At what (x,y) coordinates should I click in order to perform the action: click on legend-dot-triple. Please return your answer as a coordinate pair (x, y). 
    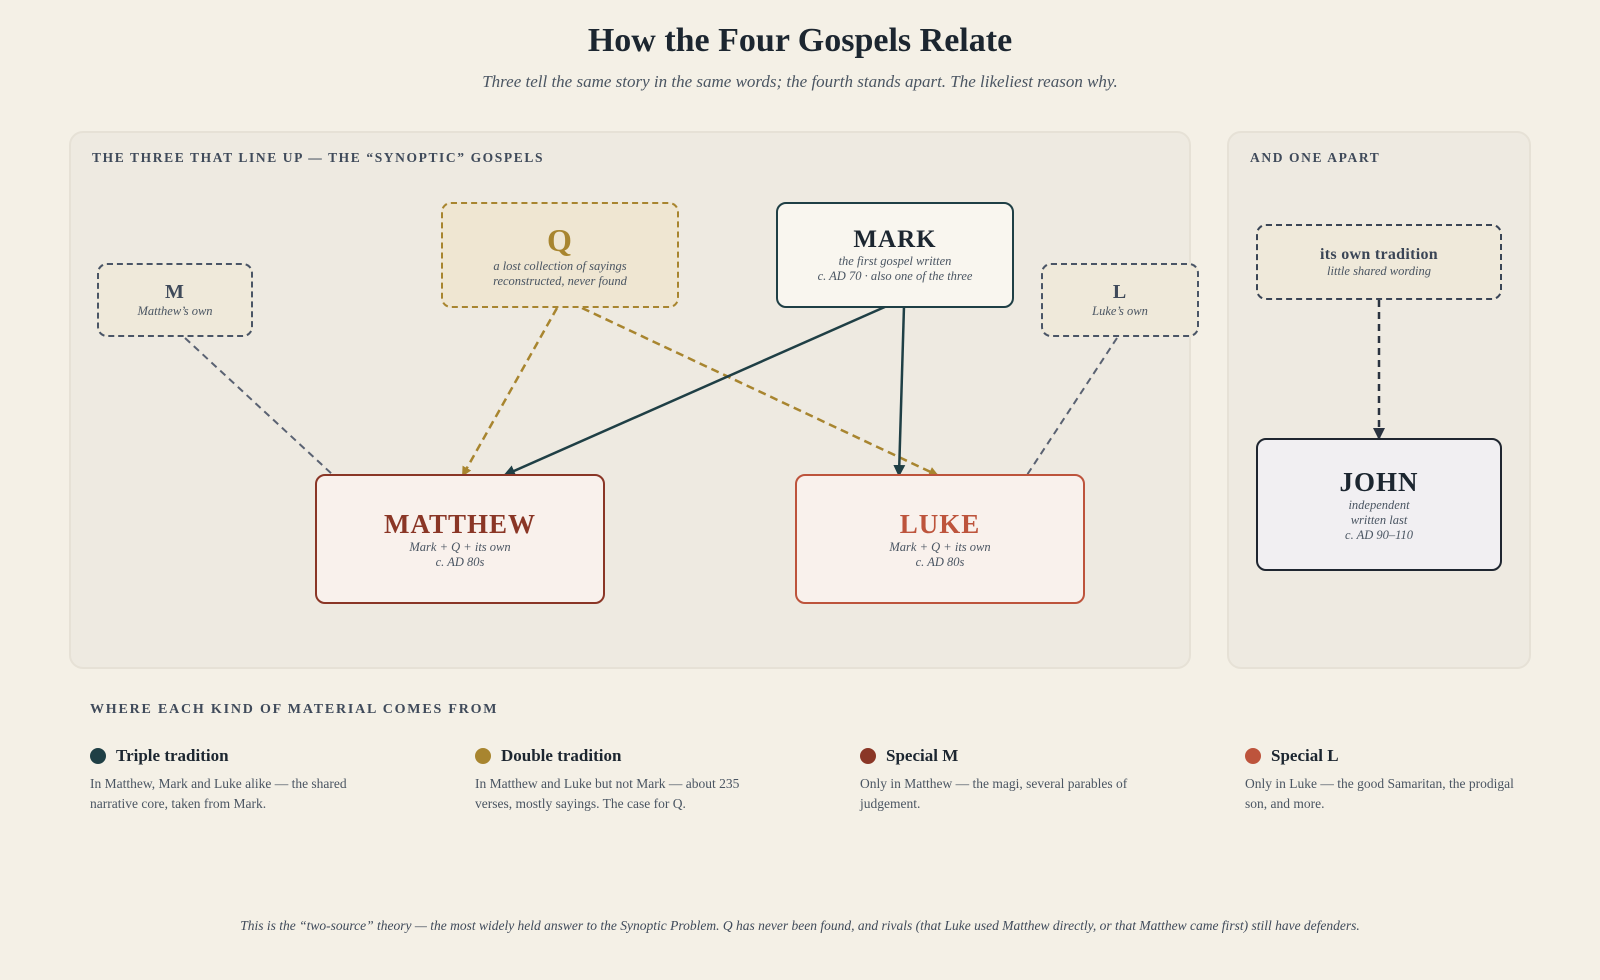
    Looking at the image, I should click on (98, 756).